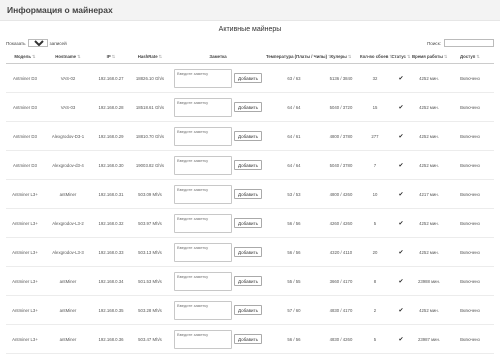 Image resolution: width=500 pixels, height=354 pixels. Describe the element at coordinates (218, 57) in the screenshot. I see `column-header: Заметка` at that location.